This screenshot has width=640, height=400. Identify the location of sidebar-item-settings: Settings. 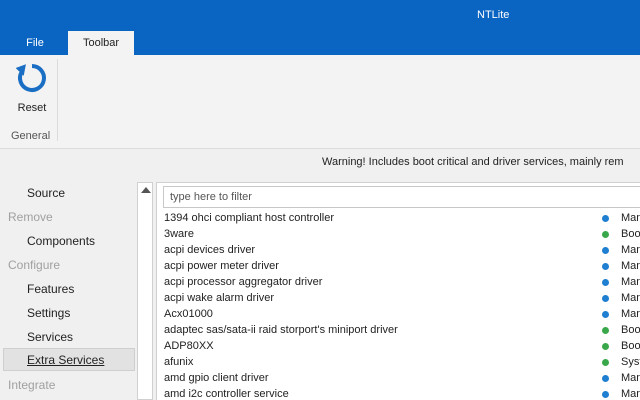
(48, 313).